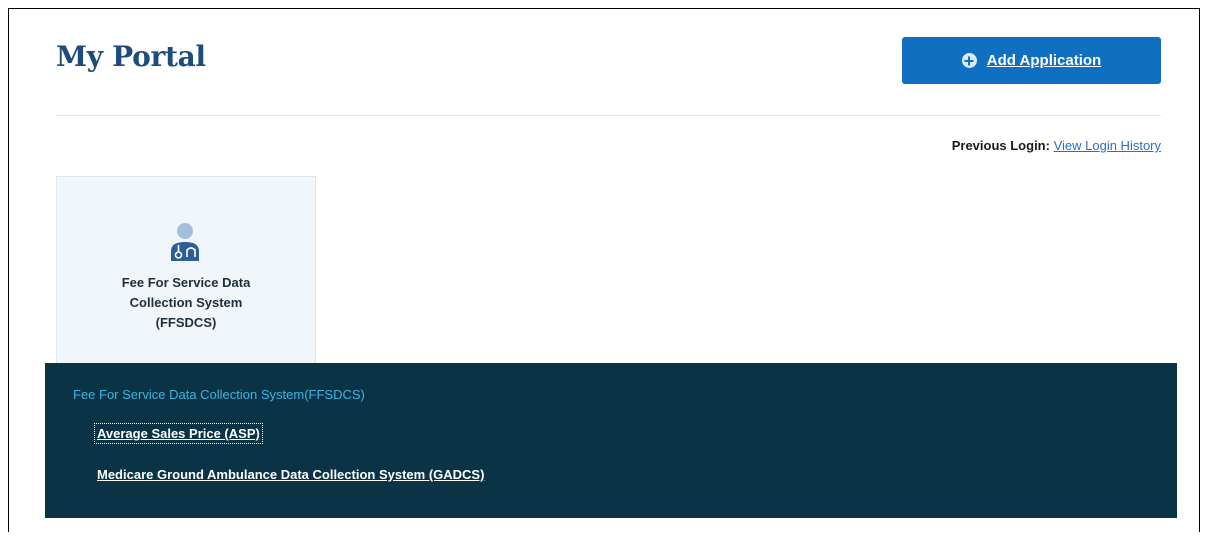 This screenshot has height=536, width=1210. What do you see at coordinates (1000, 145) in the screenshot?
I see `previous-login-label: Previous Login:` at bounding box center [1000, 145].